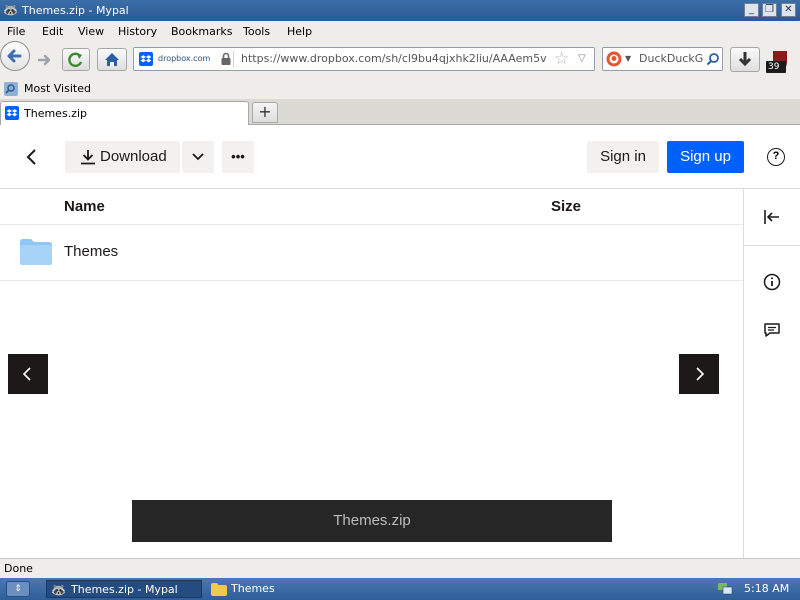  Describe the element at coordinates (146, 59) in the screenshot. I see `dropbox-favicon-icon` at that location.